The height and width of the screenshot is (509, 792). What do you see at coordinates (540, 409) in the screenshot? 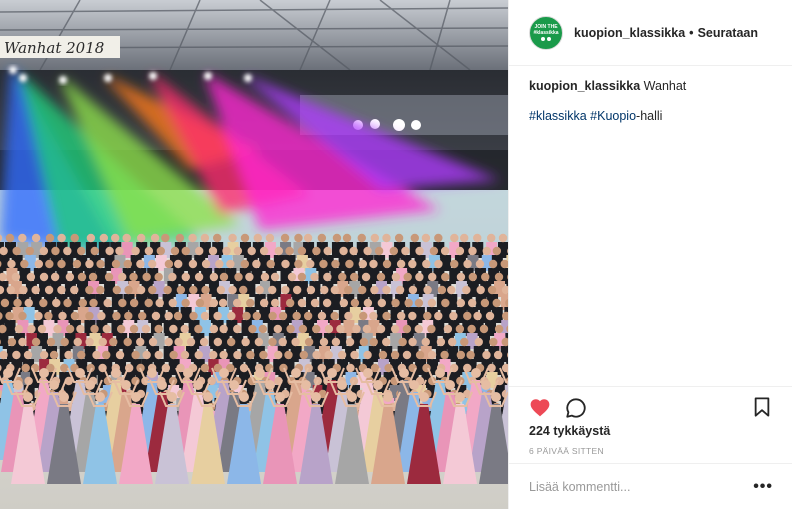
I see `heart-icon` at bounding box center [540, 409].